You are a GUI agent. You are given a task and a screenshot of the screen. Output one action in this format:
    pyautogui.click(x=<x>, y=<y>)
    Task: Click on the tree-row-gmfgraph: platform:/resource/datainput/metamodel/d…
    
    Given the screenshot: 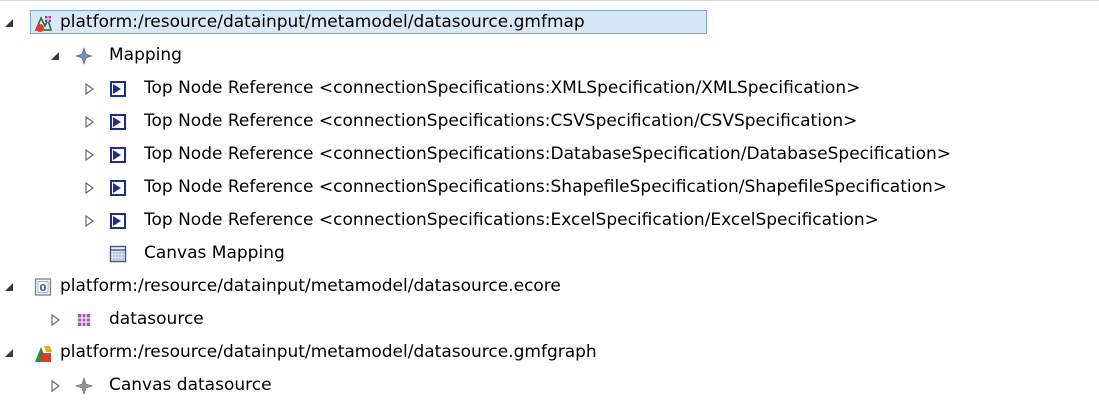 What is the action you would take?
    pyautogui.click(x=549, y=352)
    